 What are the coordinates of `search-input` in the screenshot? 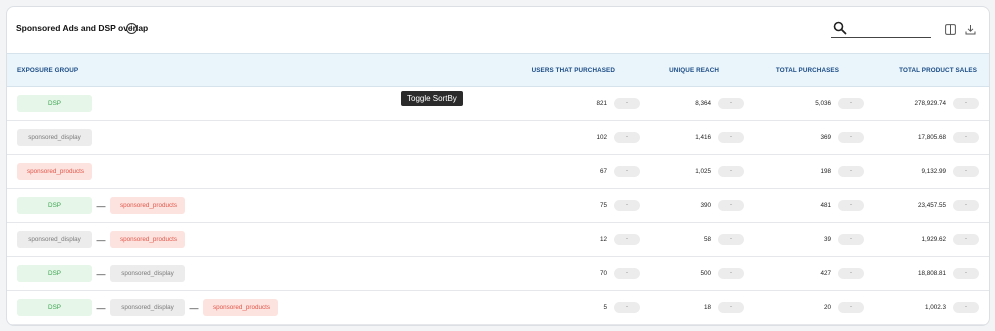 It's located at (890, 28).